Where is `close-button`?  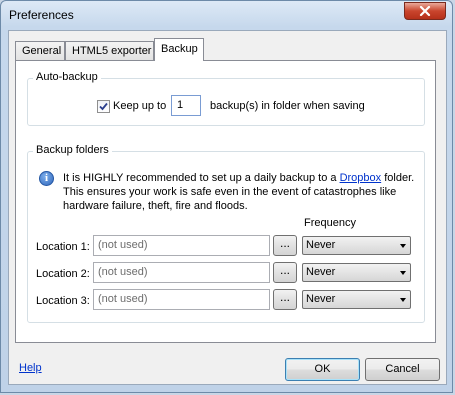
close-button is located at coordinates (425, 11).